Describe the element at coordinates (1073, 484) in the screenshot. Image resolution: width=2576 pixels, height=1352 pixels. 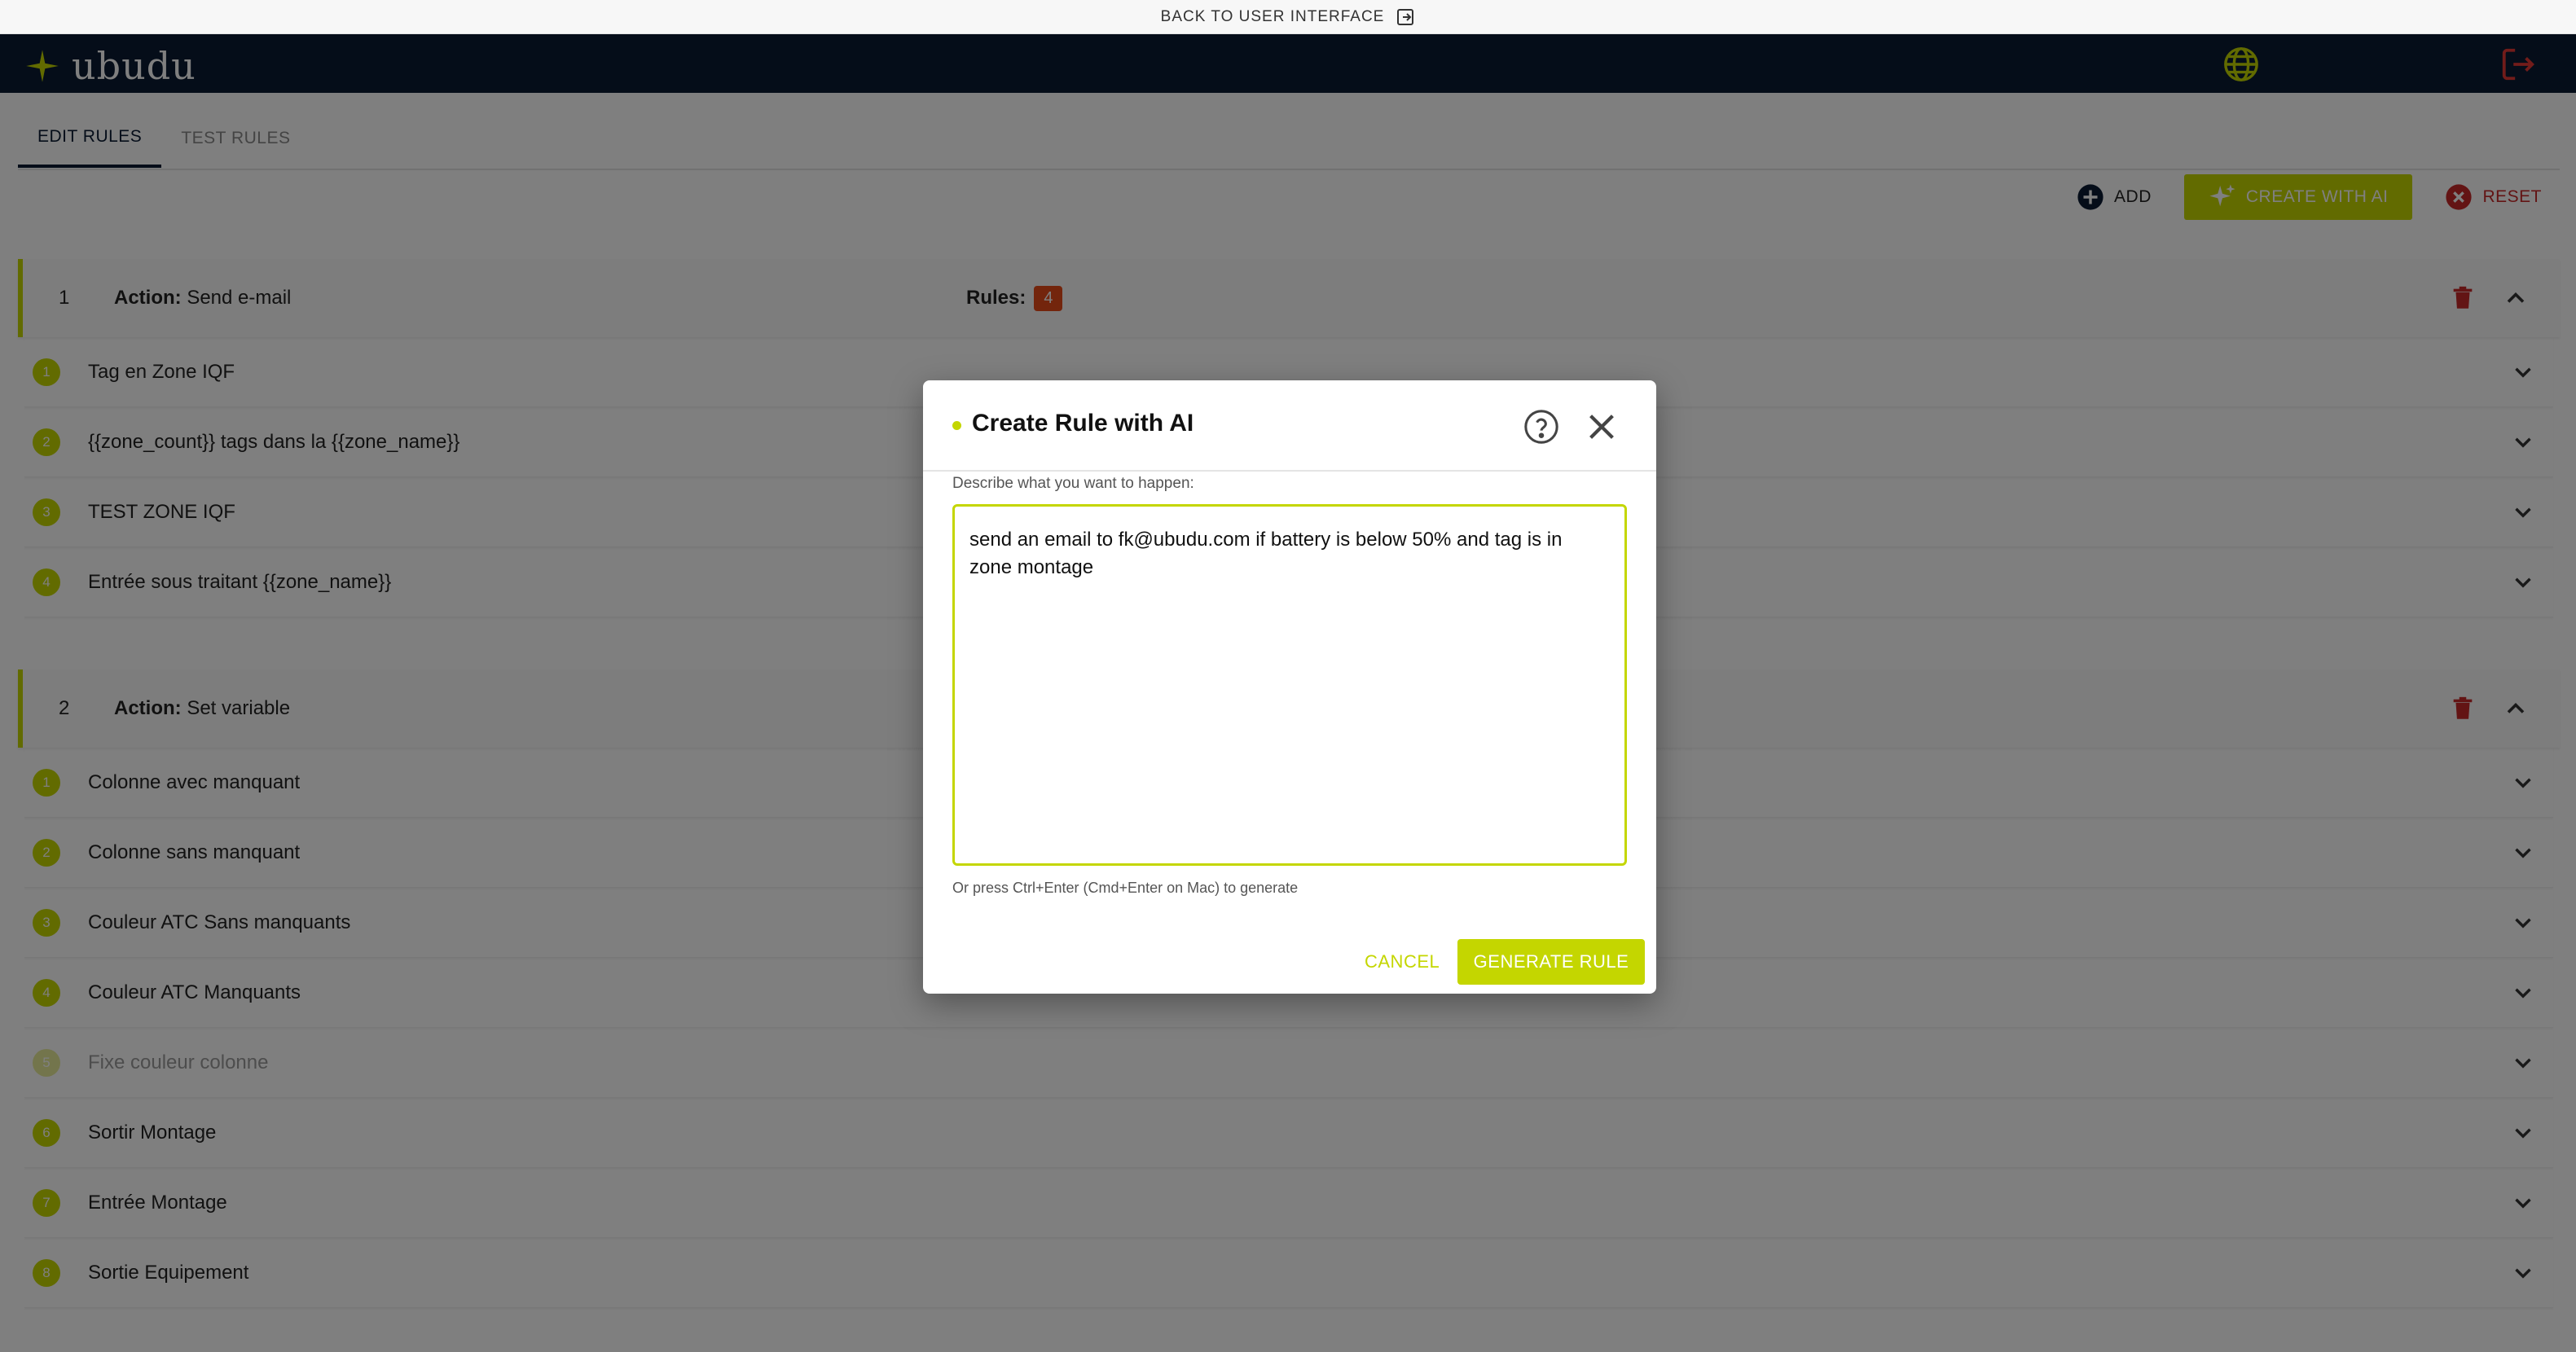
I see `prompt-label: Describe what you want to happen:` at that location.